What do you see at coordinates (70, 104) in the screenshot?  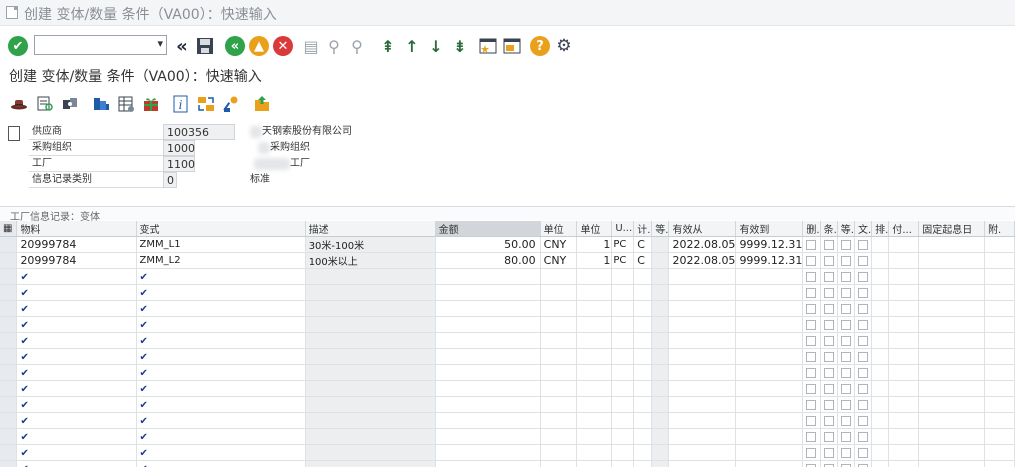 I see `puzzle-icon` at bounding box center [70, 104].